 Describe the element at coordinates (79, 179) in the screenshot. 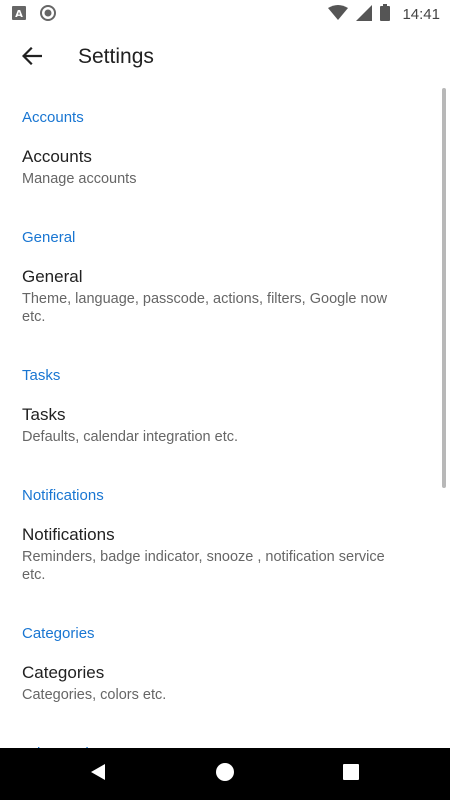

I see `setting-summary: Manage accounts` at that location.